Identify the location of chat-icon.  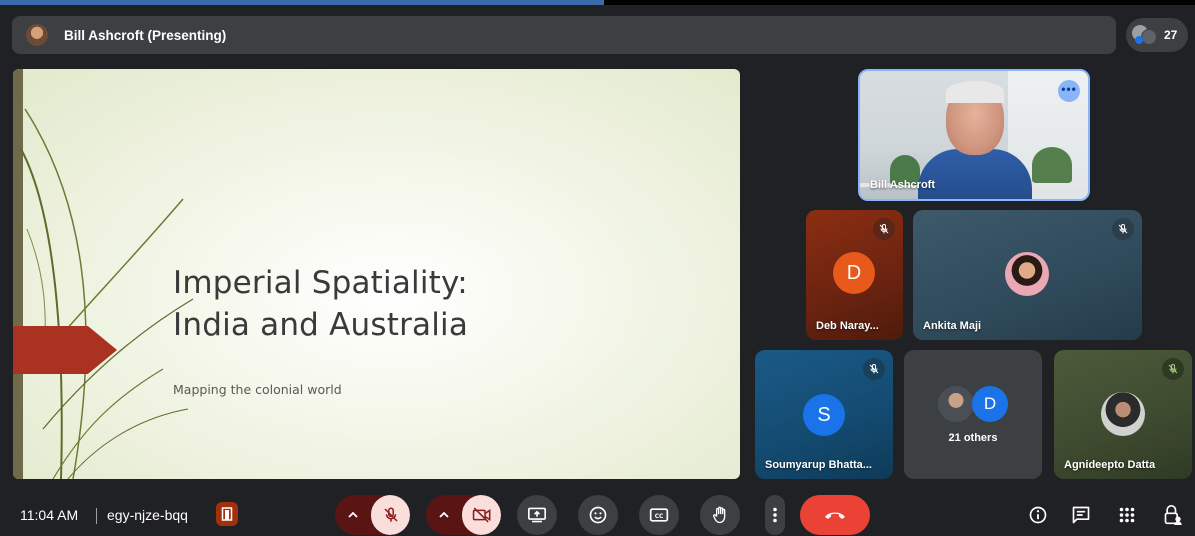
(1081, 515).